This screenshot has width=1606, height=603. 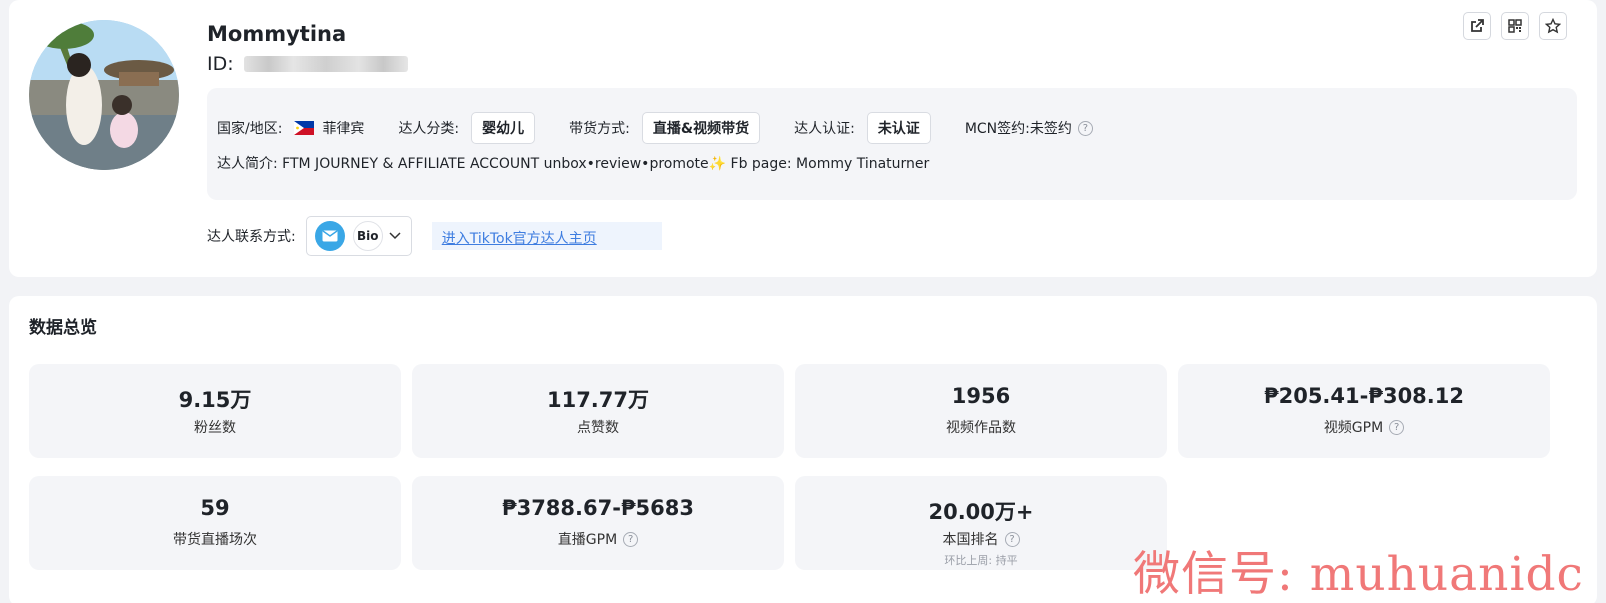 I want to click on mcn-value: 未签约, so click(x=1050, y=129).